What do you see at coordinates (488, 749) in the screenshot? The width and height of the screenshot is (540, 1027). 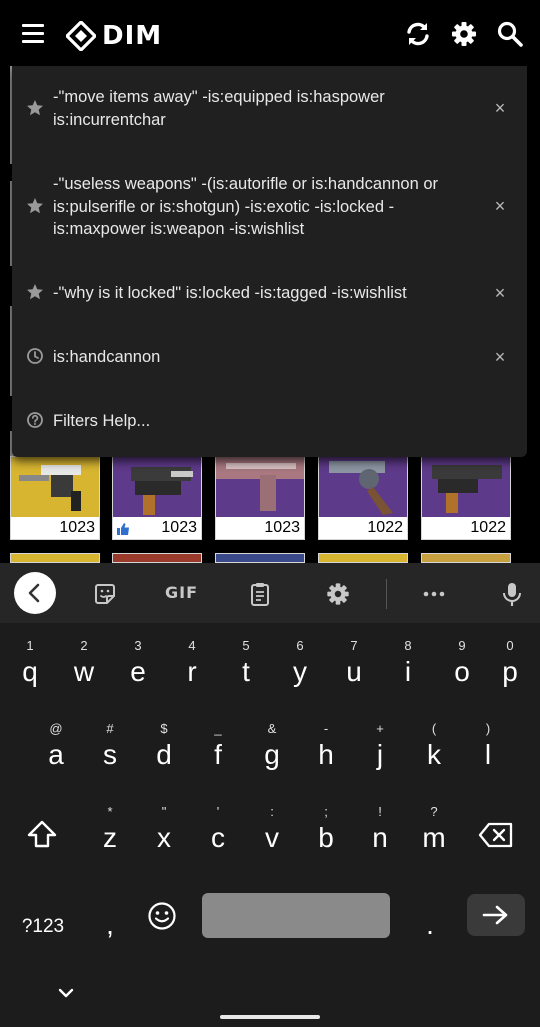 I see `key-l: ) l` at bounding box center [488, 749].